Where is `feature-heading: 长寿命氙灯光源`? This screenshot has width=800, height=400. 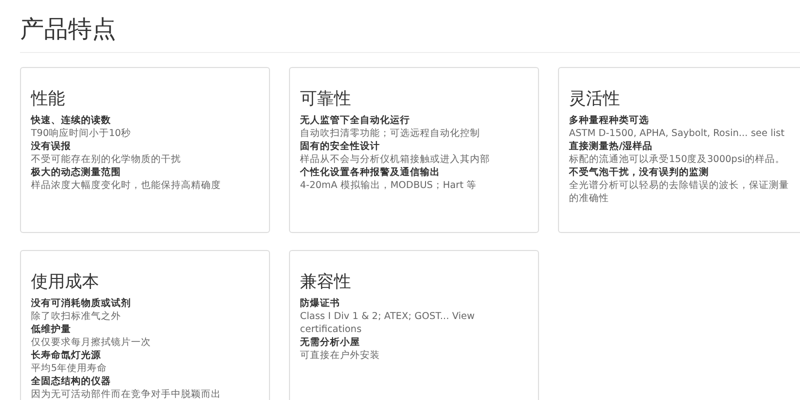 feature-heading: 长寿命氙灯光源 is located at coordinates (66, 355).